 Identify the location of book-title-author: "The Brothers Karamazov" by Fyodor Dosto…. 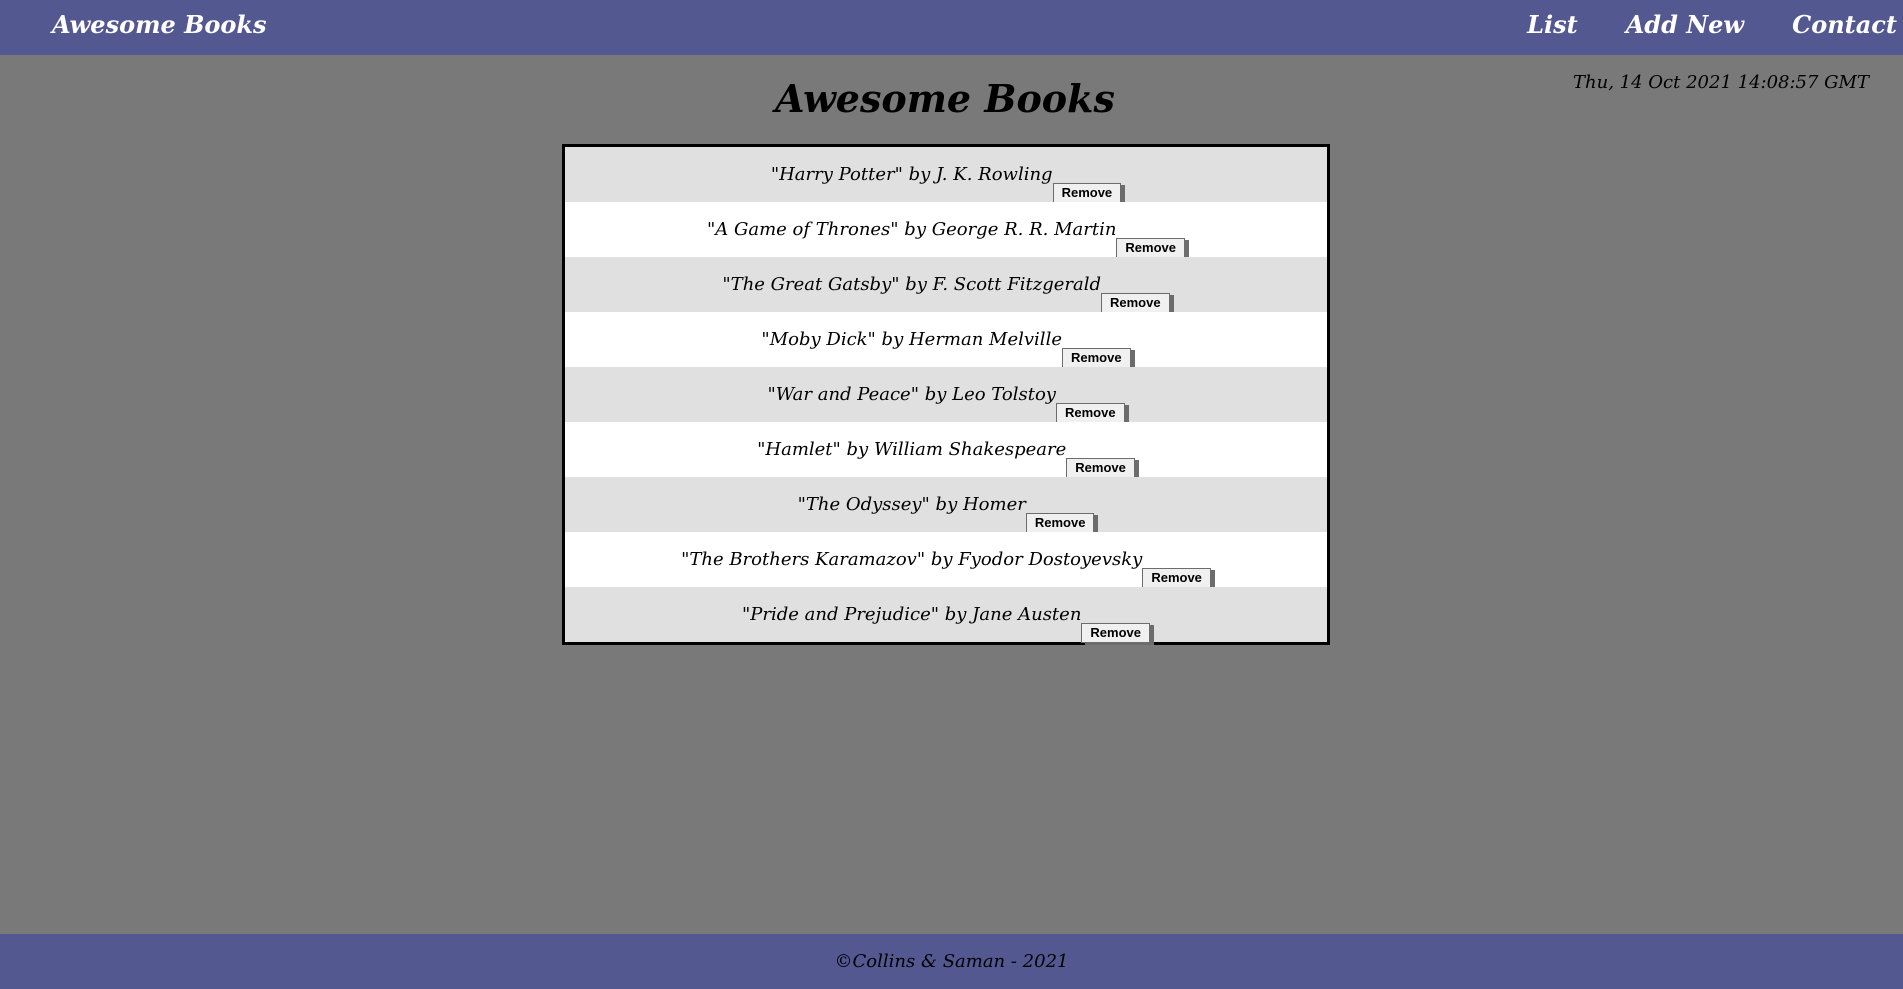
(912, 559).